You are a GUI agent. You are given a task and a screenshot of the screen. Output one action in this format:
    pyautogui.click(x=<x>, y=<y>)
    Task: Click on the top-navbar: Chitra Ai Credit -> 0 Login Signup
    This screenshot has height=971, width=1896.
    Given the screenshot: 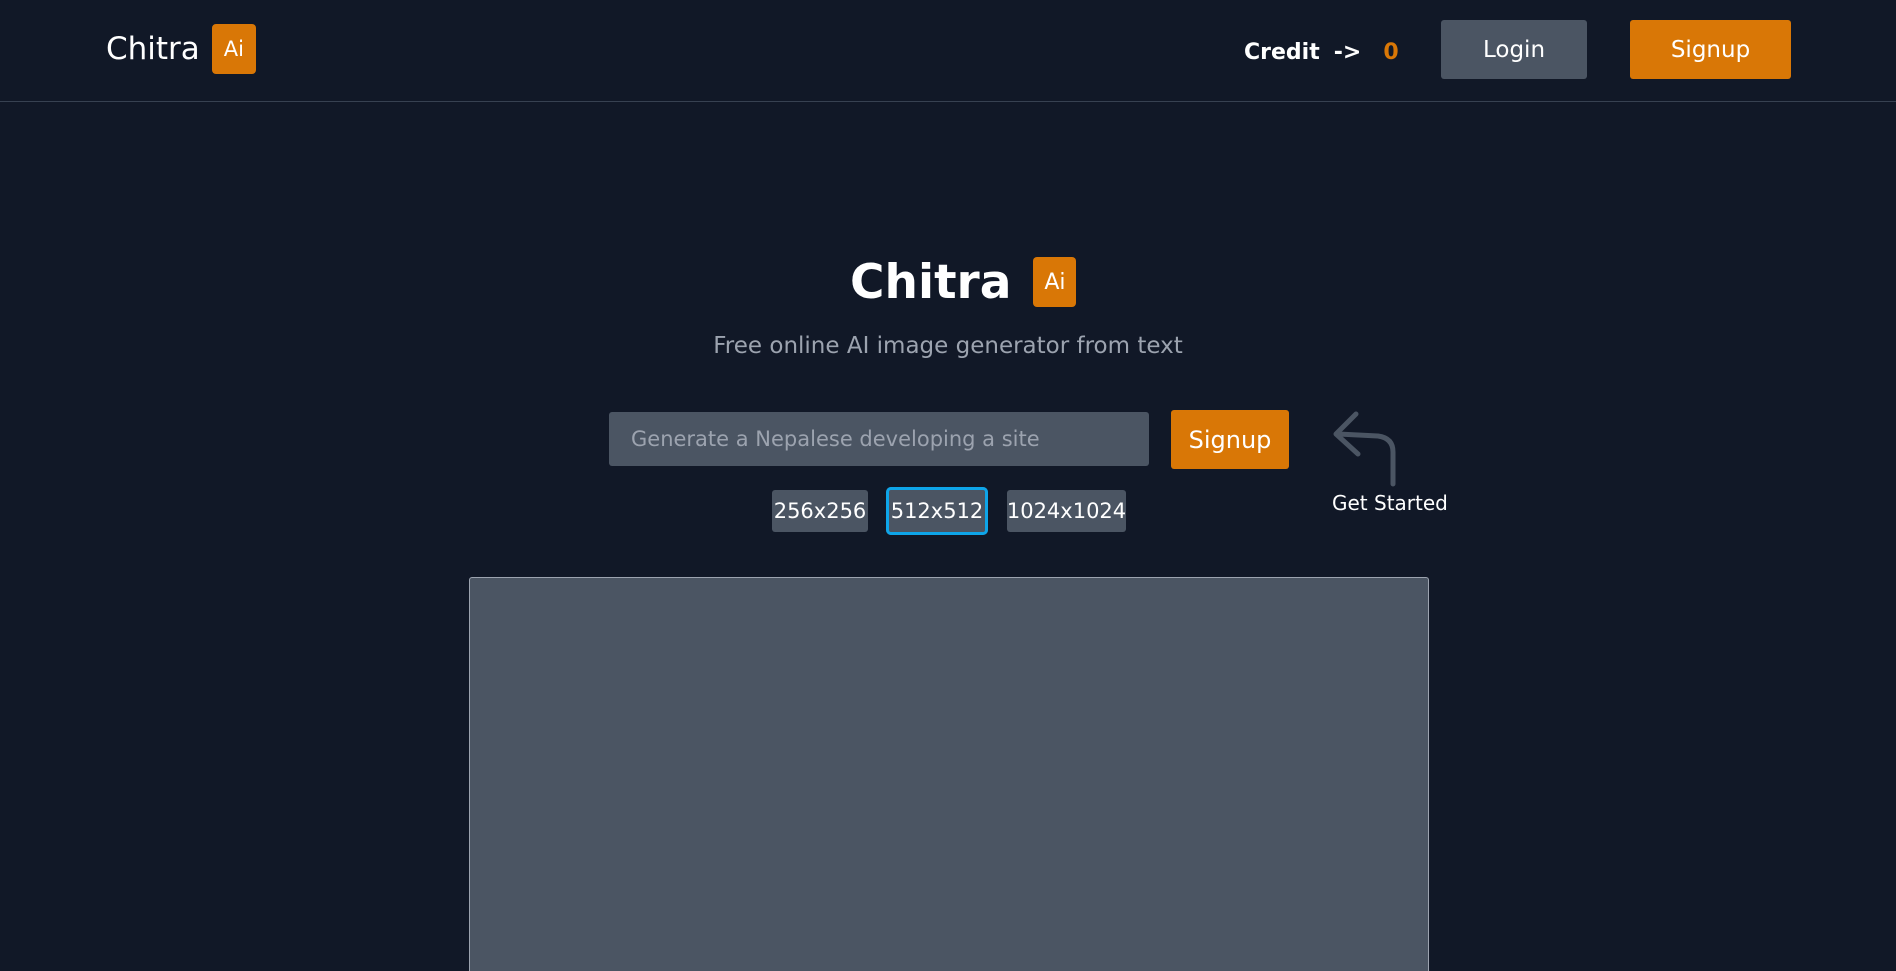 What is the action you would take?
    pyautogui.click(x=948, y=51)
    